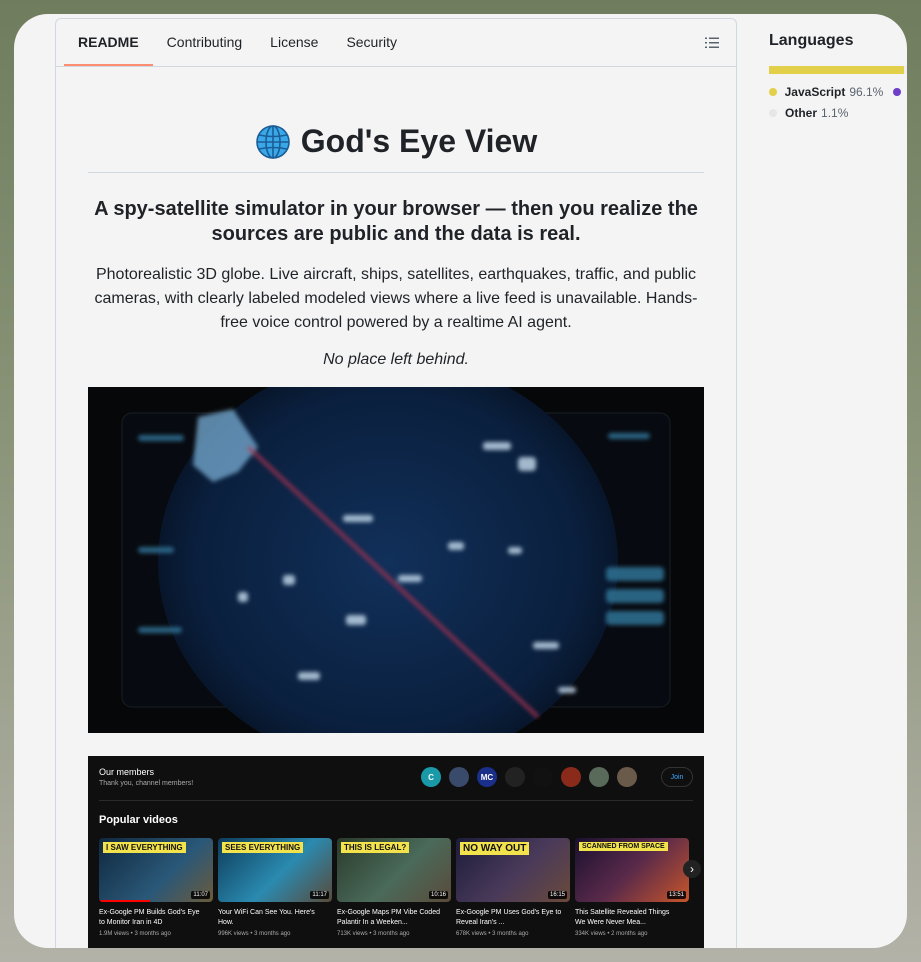 This screenshot has height=962, width=921. I want to click on tab-license: License, so click(294, 50).